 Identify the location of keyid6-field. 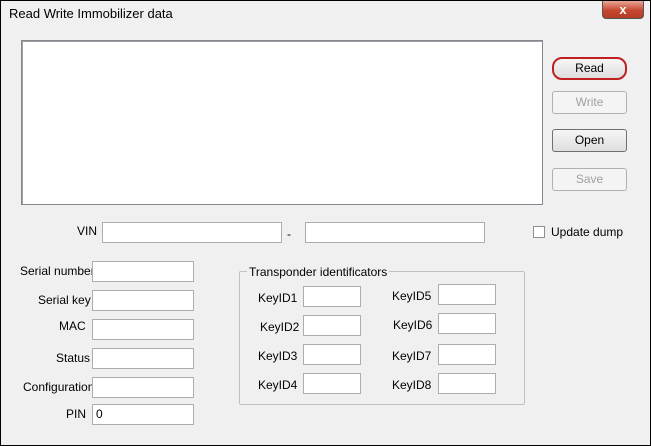
(467, 323).